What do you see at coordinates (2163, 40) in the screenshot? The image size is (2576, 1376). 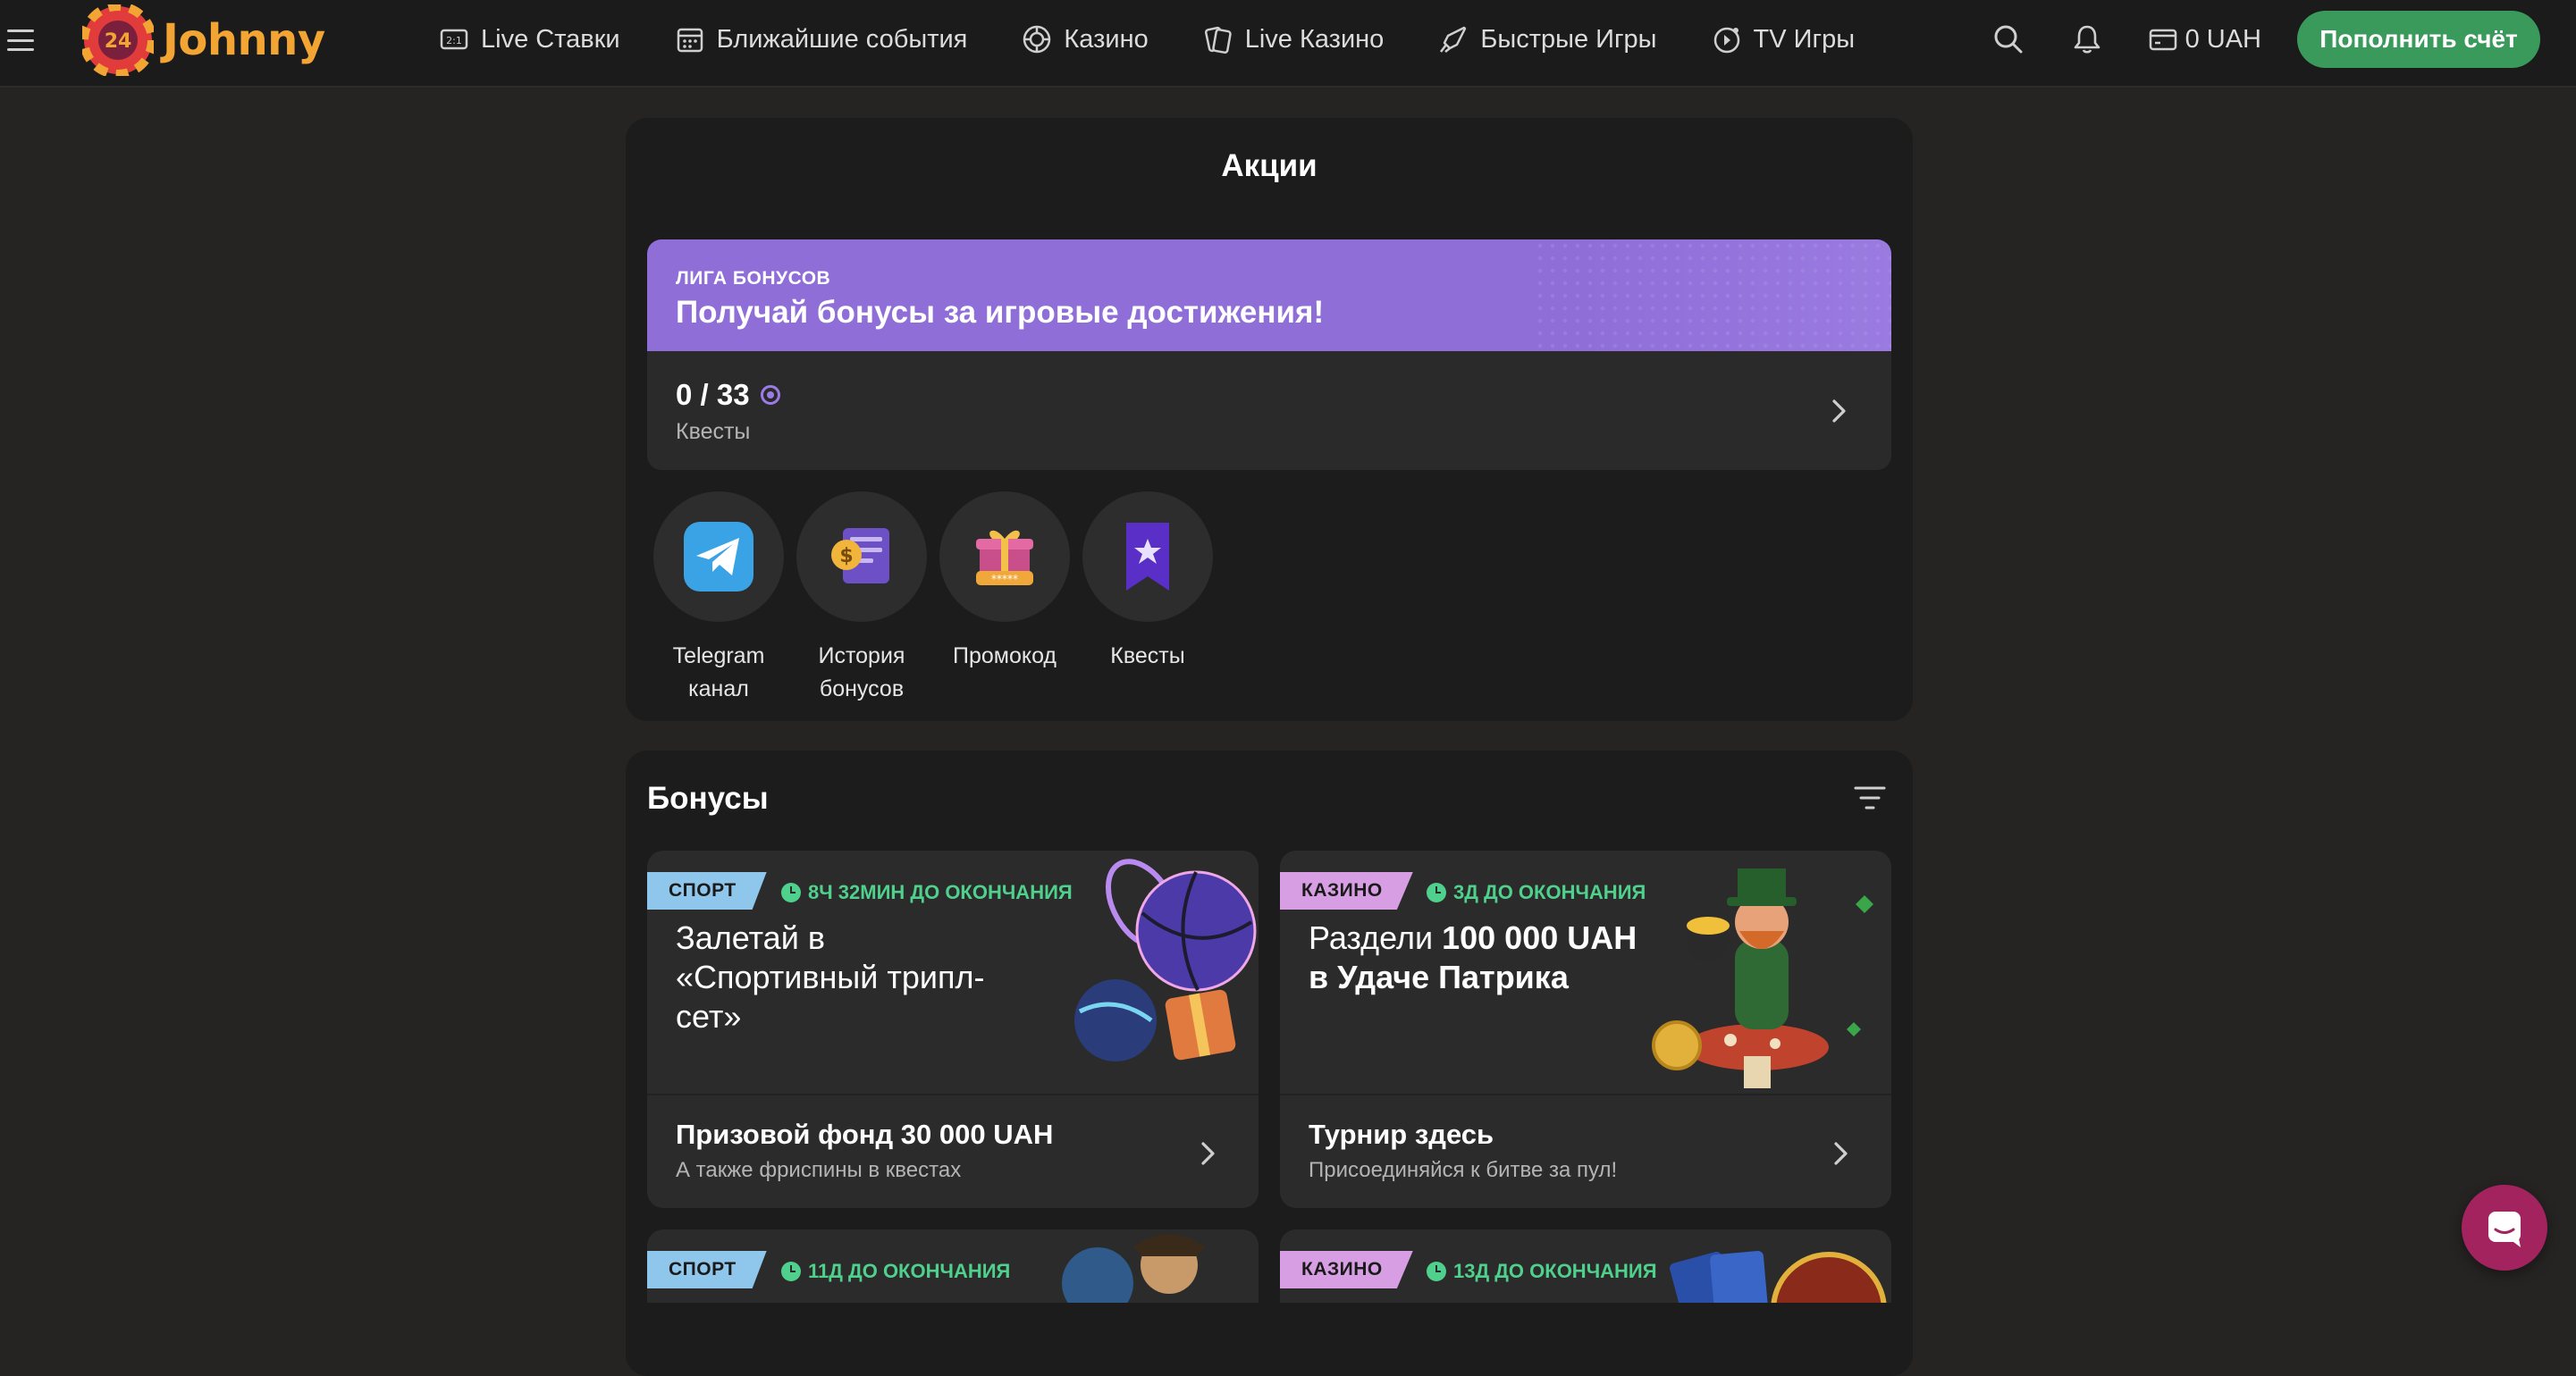 I see `wallet-icon` at bounding box center [2163, 40].